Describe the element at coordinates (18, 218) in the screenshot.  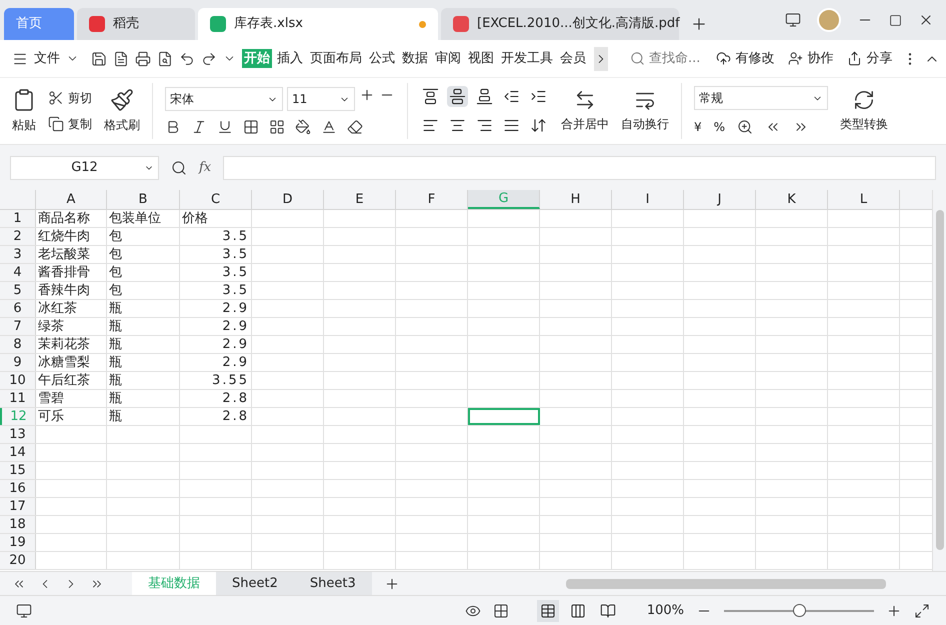
I see `row-header: 1` at that location.